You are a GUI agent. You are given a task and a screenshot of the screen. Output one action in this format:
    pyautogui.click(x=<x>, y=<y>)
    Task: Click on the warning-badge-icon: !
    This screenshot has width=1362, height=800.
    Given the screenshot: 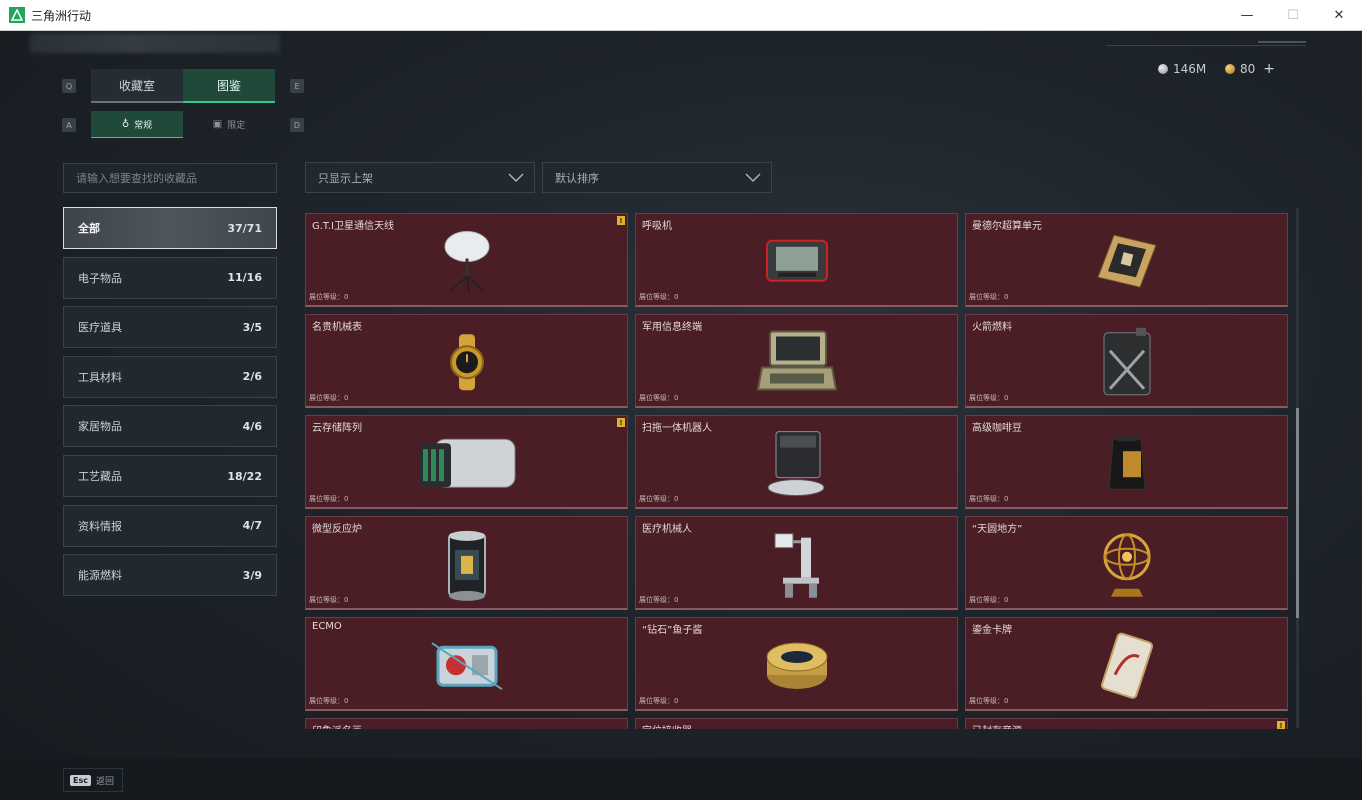 What is the action you would take?
    pyautogui.click(x=1281, y=725)
    